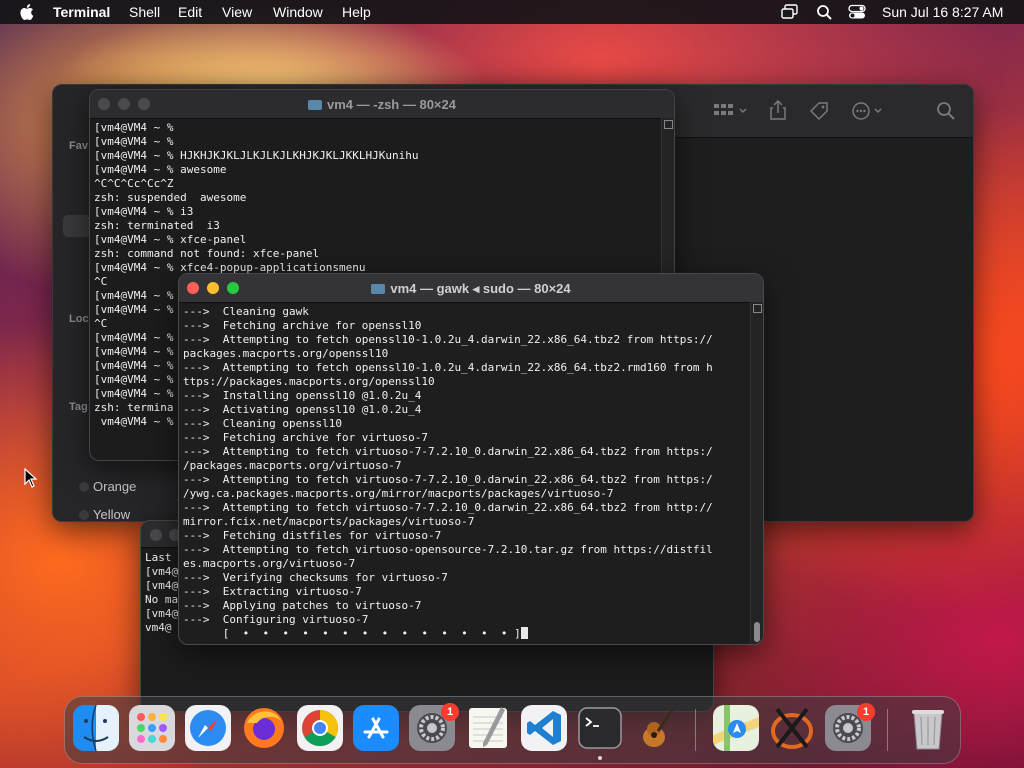  What do you see at coordinates (756, 473) in the screenshot?
I see `terminal-2-scrollbar` at bounding box center [756, 473].